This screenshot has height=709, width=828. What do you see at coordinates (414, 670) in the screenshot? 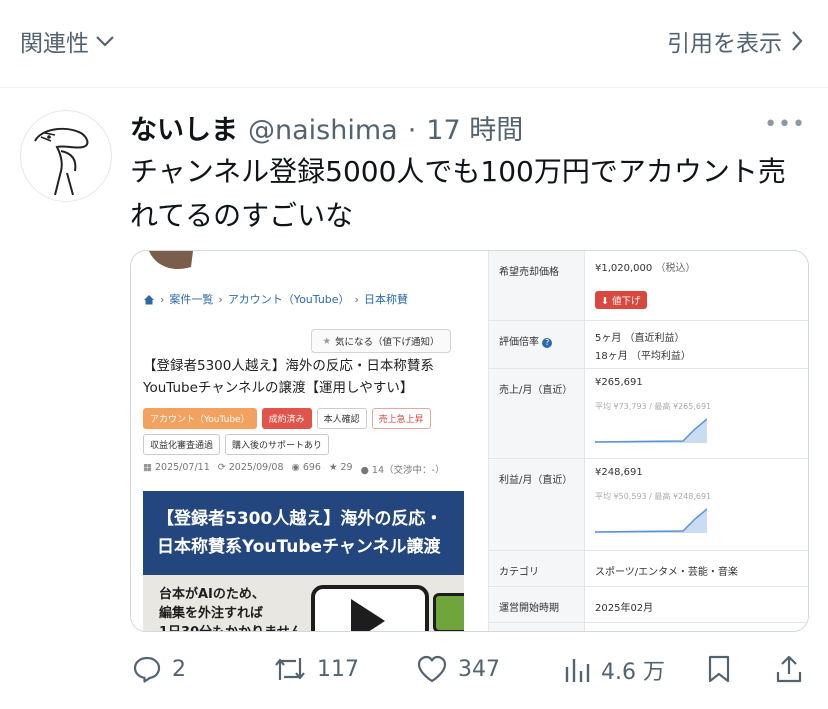
I see `action-bar: 2 117 347 4.6 万` at bounding box center [414, 670].